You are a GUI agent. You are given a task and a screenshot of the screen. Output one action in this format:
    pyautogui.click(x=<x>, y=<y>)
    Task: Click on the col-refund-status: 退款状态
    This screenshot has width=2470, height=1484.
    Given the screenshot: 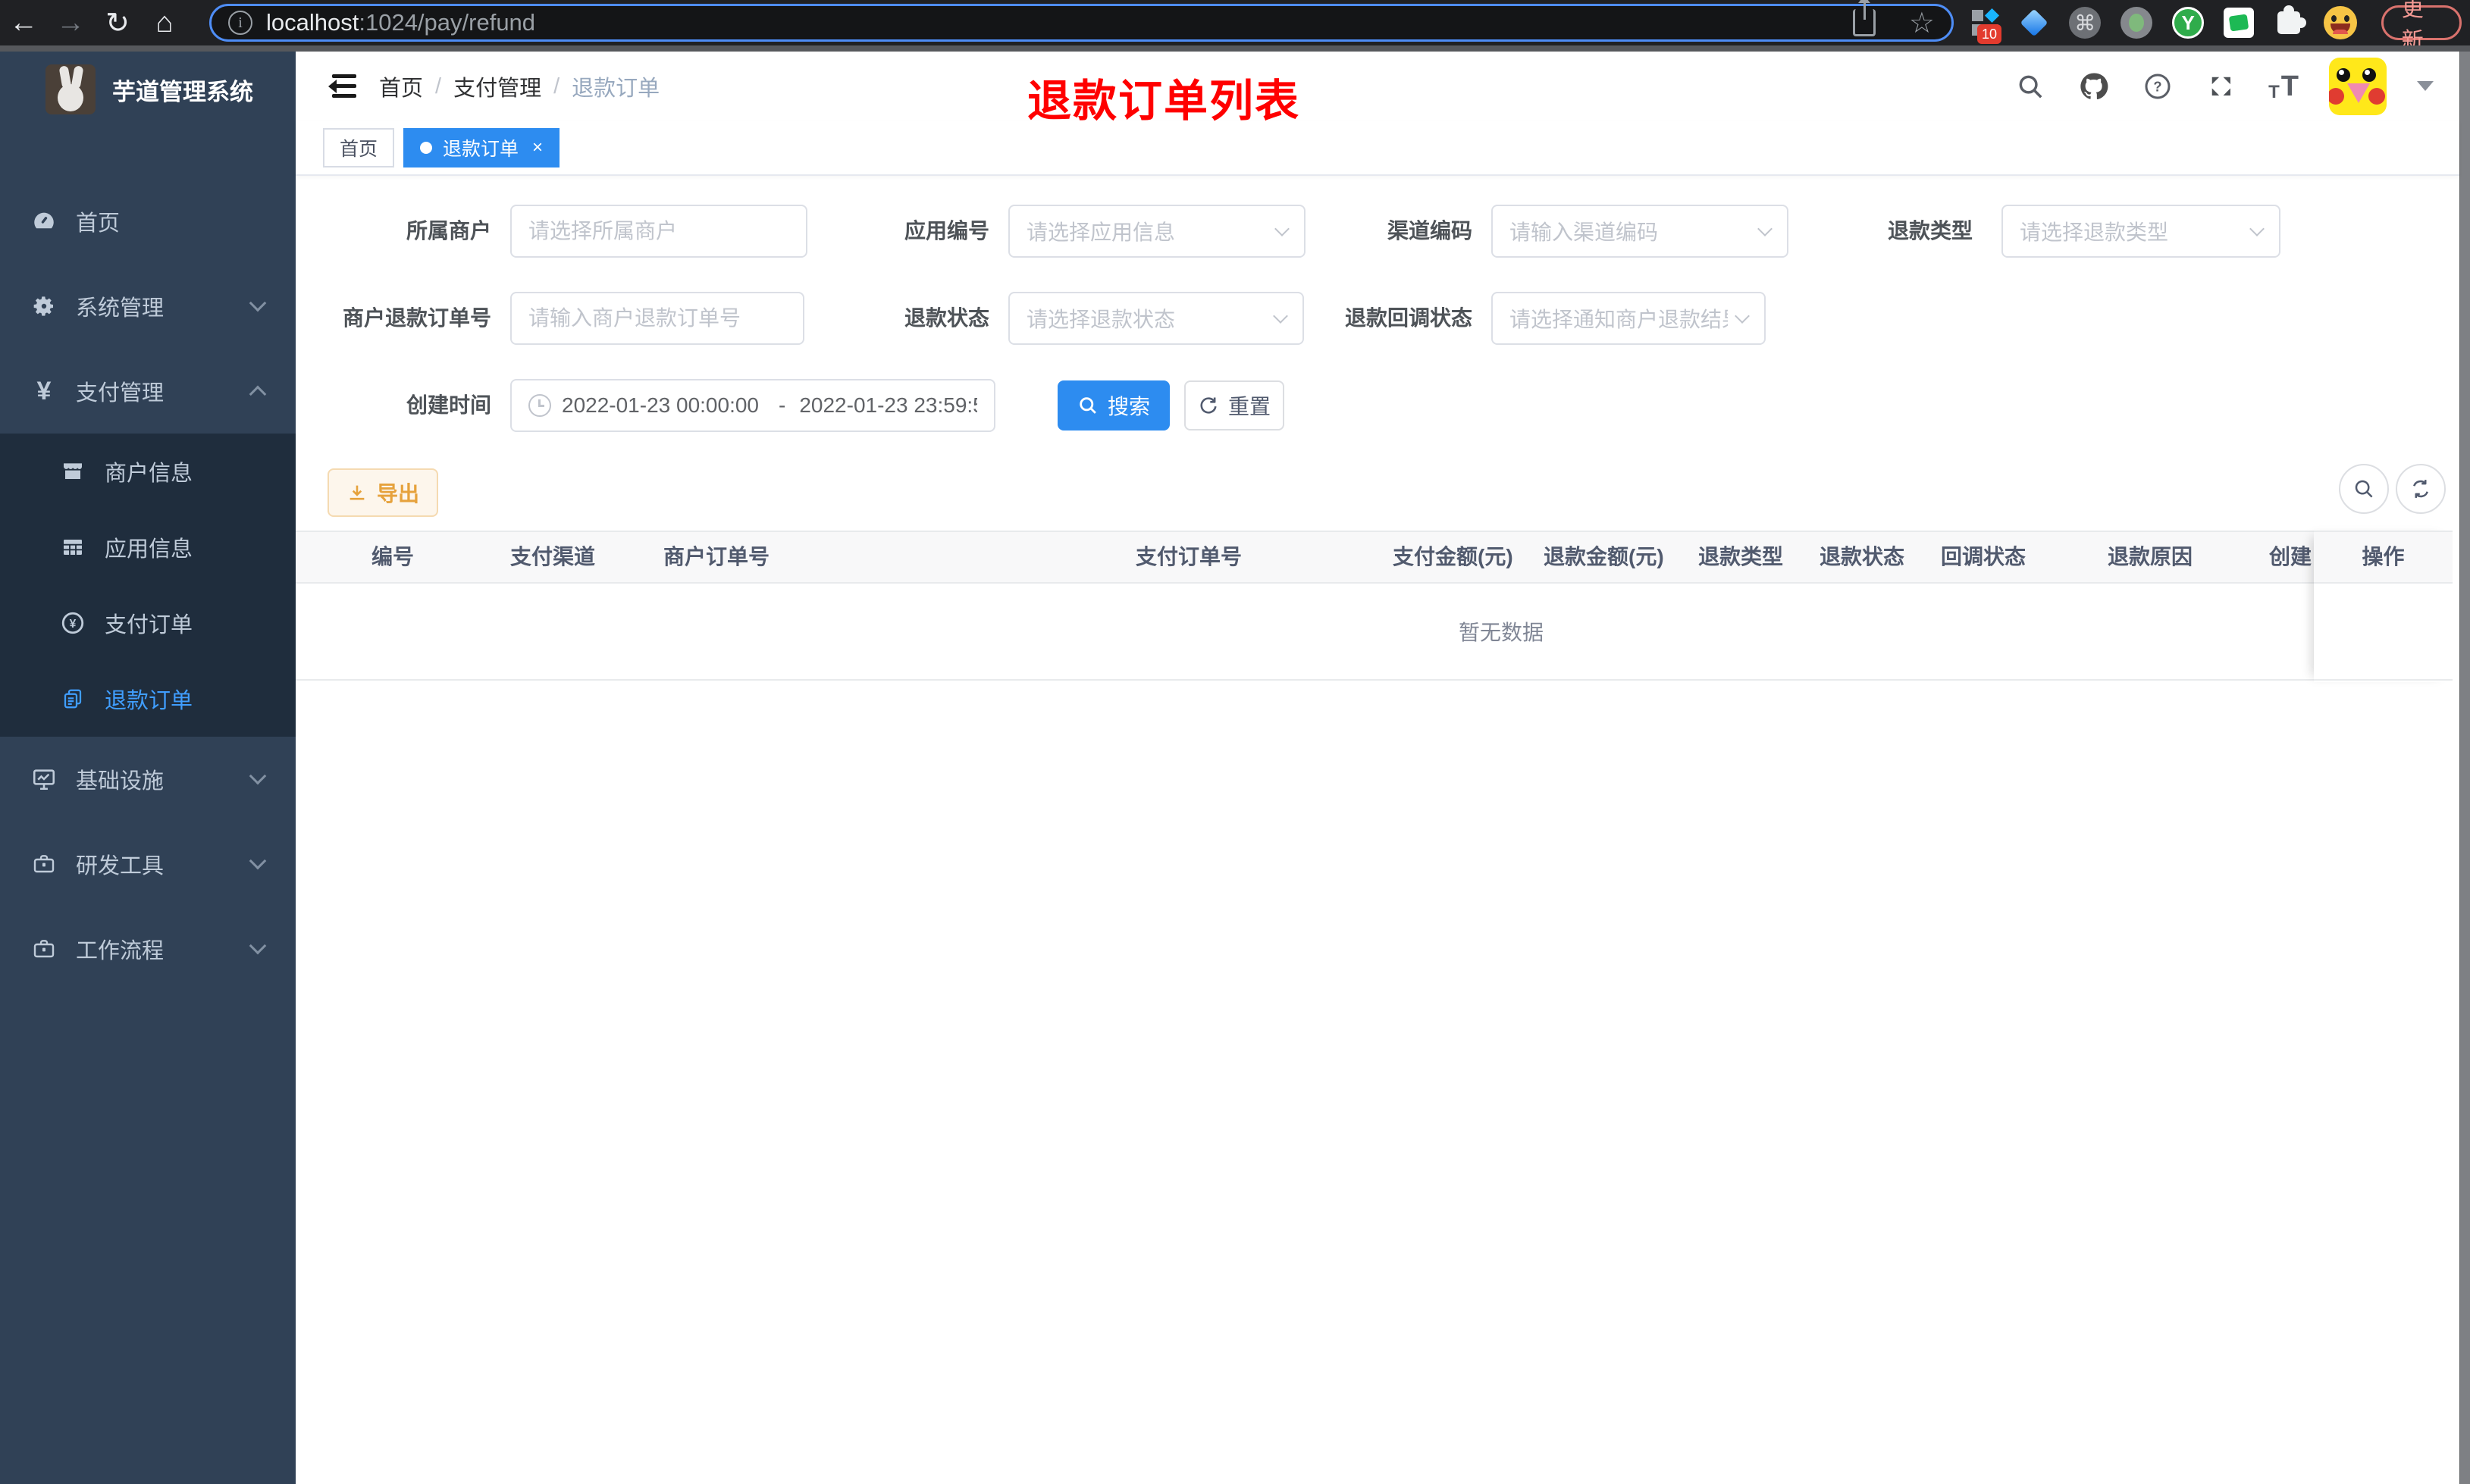 What is the action you would take?
    pyautogui.click(x=1862, y=556)
    